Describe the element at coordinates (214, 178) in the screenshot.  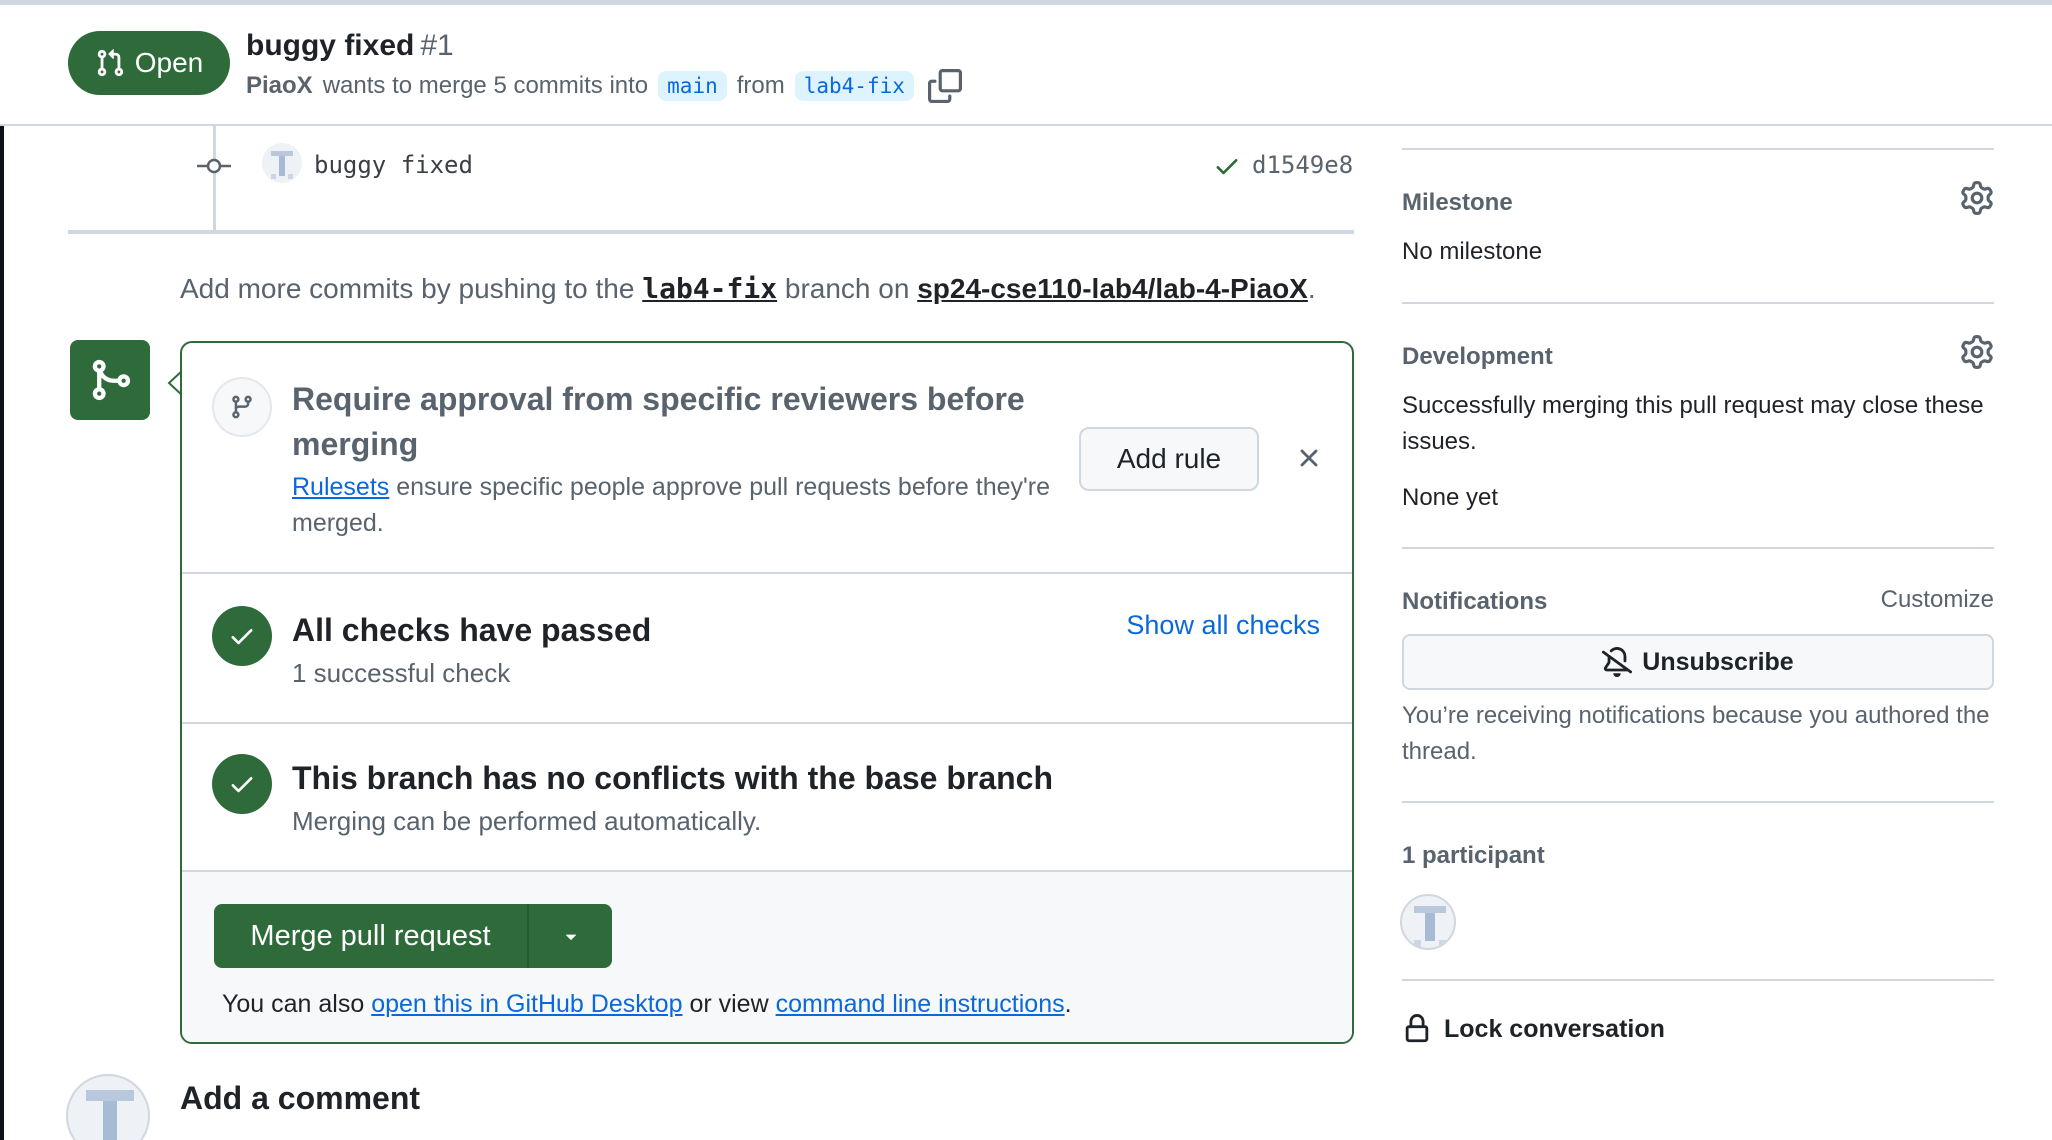
I see `timeline-line` at that location.